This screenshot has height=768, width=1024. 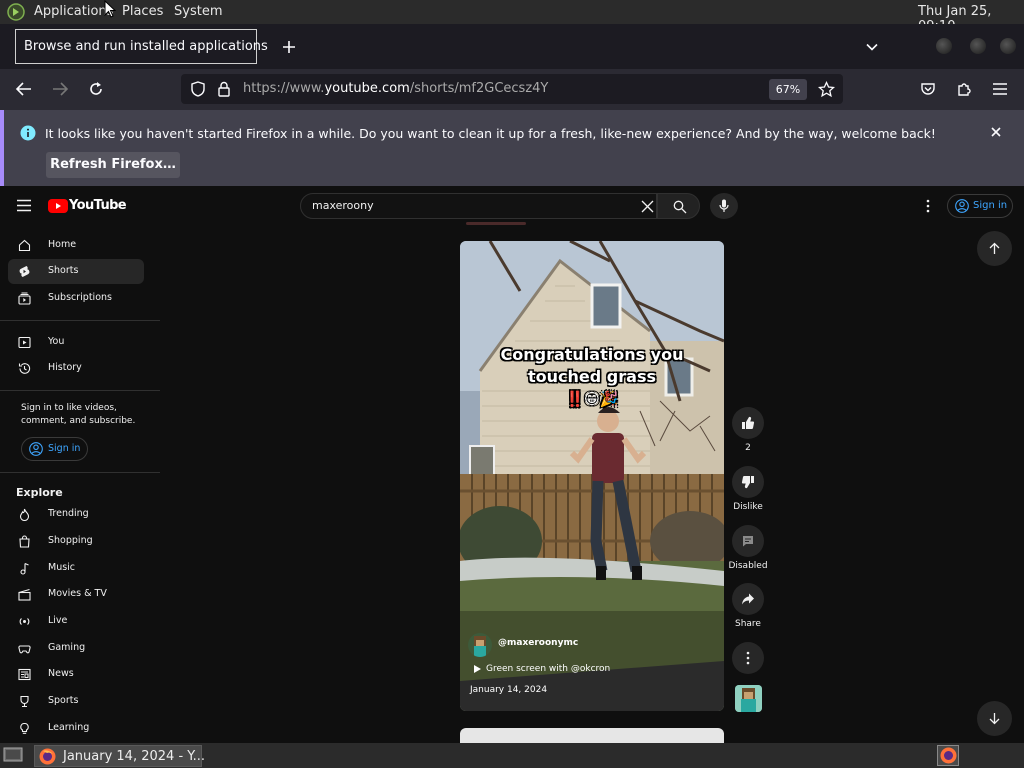 What do you see at coordinates (24, 298) in the screenshot?
I see `subscriptions-icon` at bounding box center [24, 298].